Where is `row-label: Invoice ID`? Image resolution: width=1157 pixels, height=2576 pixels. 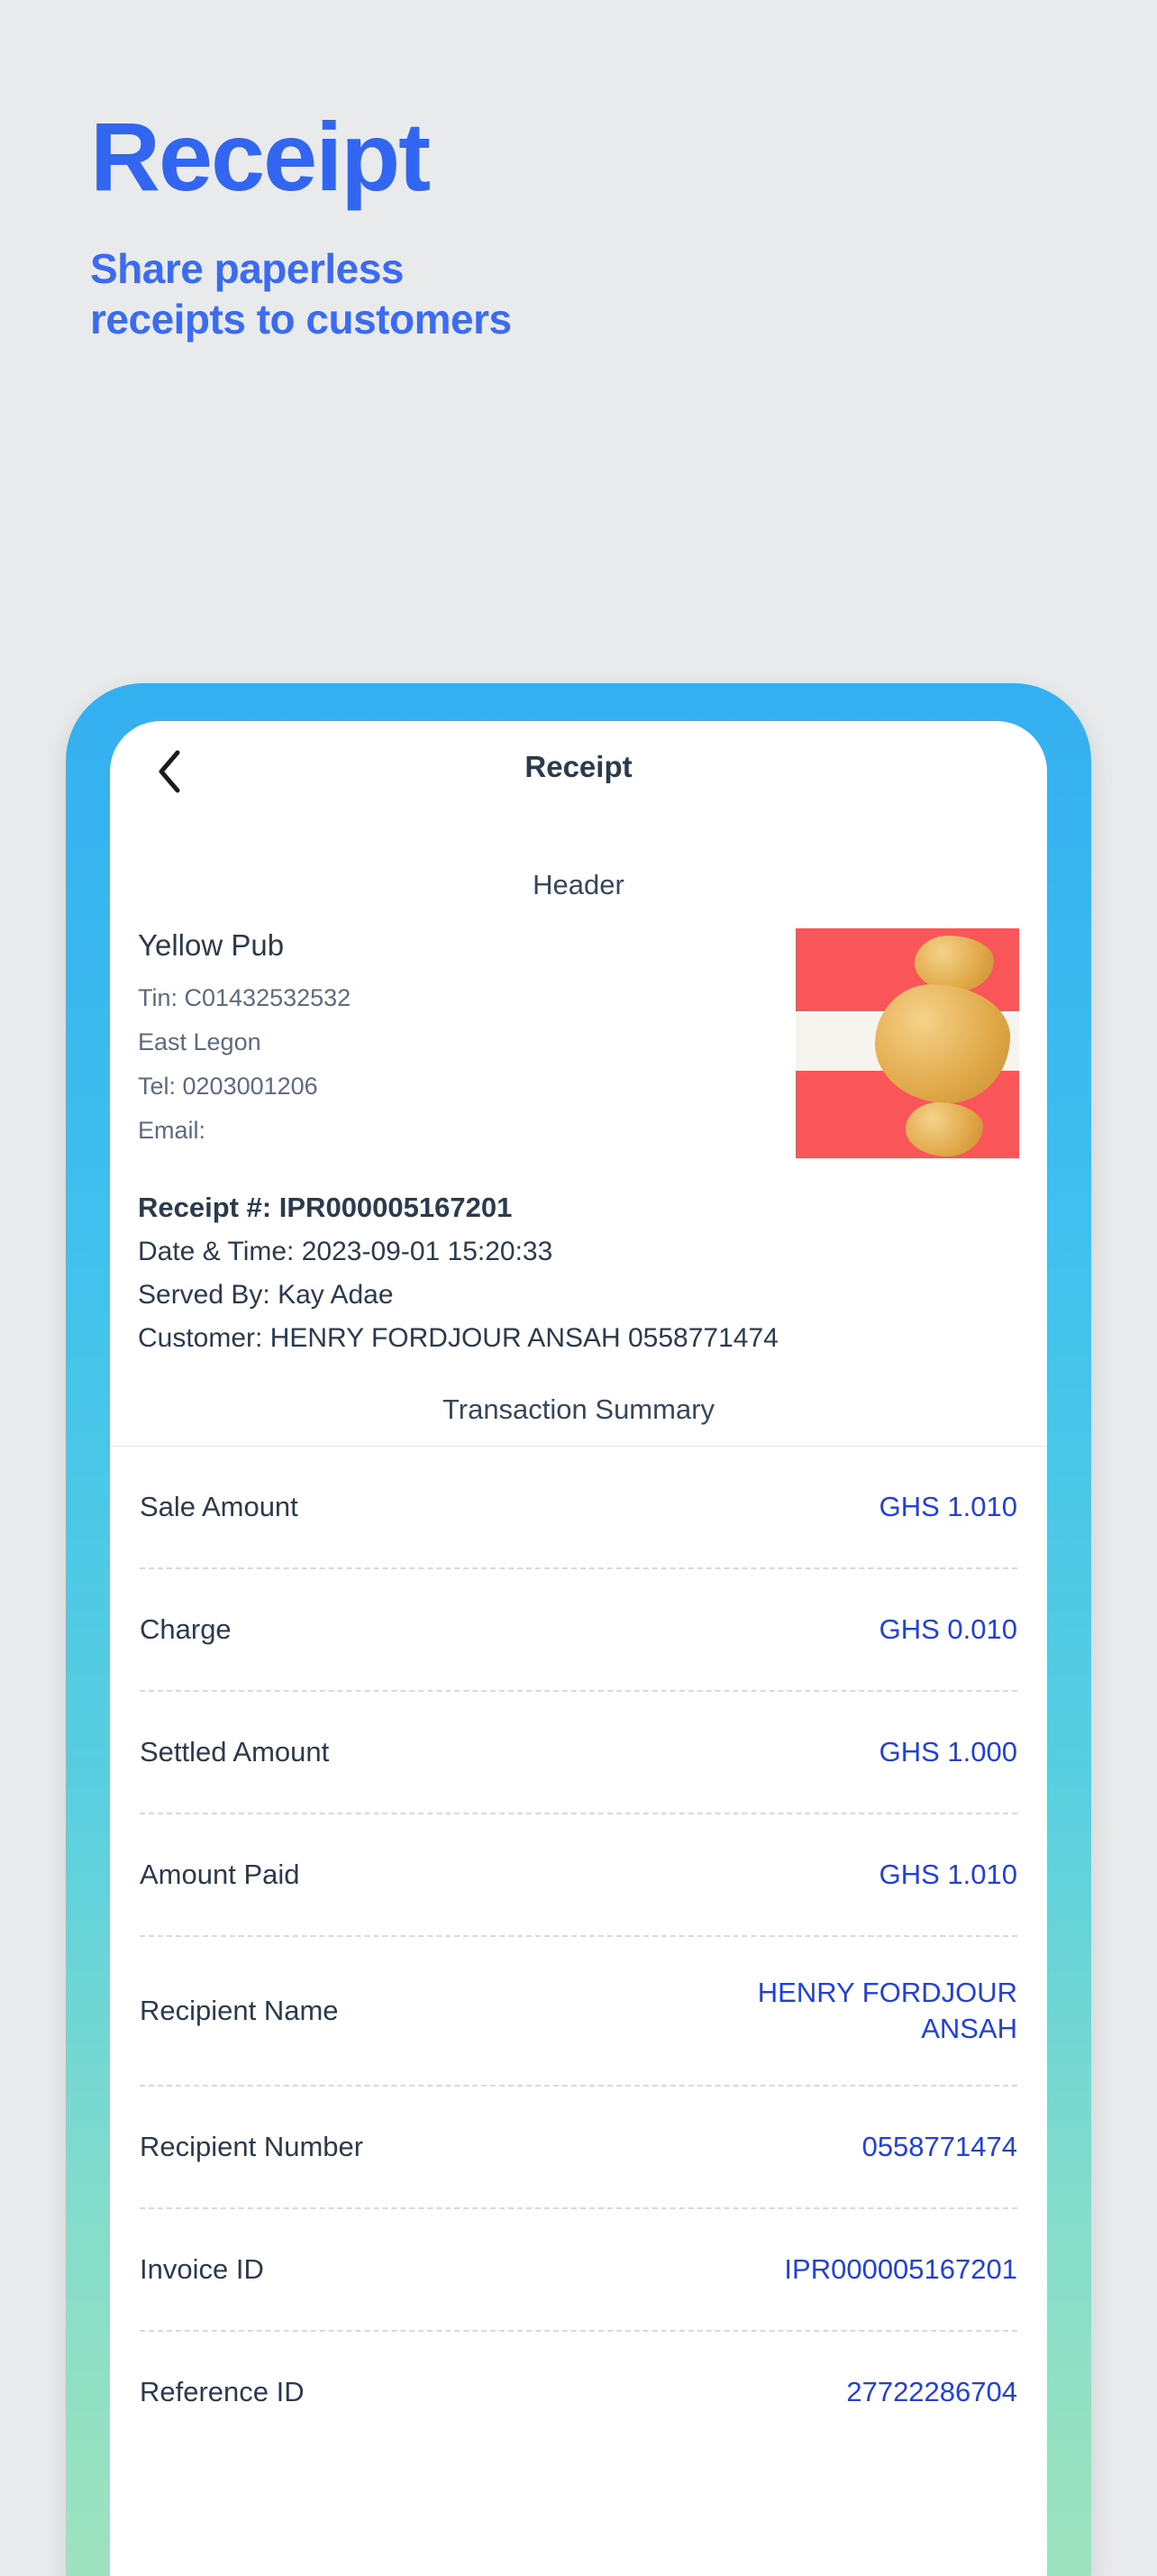 row-label: Invoice ID is located at coordinates (202, 2269).